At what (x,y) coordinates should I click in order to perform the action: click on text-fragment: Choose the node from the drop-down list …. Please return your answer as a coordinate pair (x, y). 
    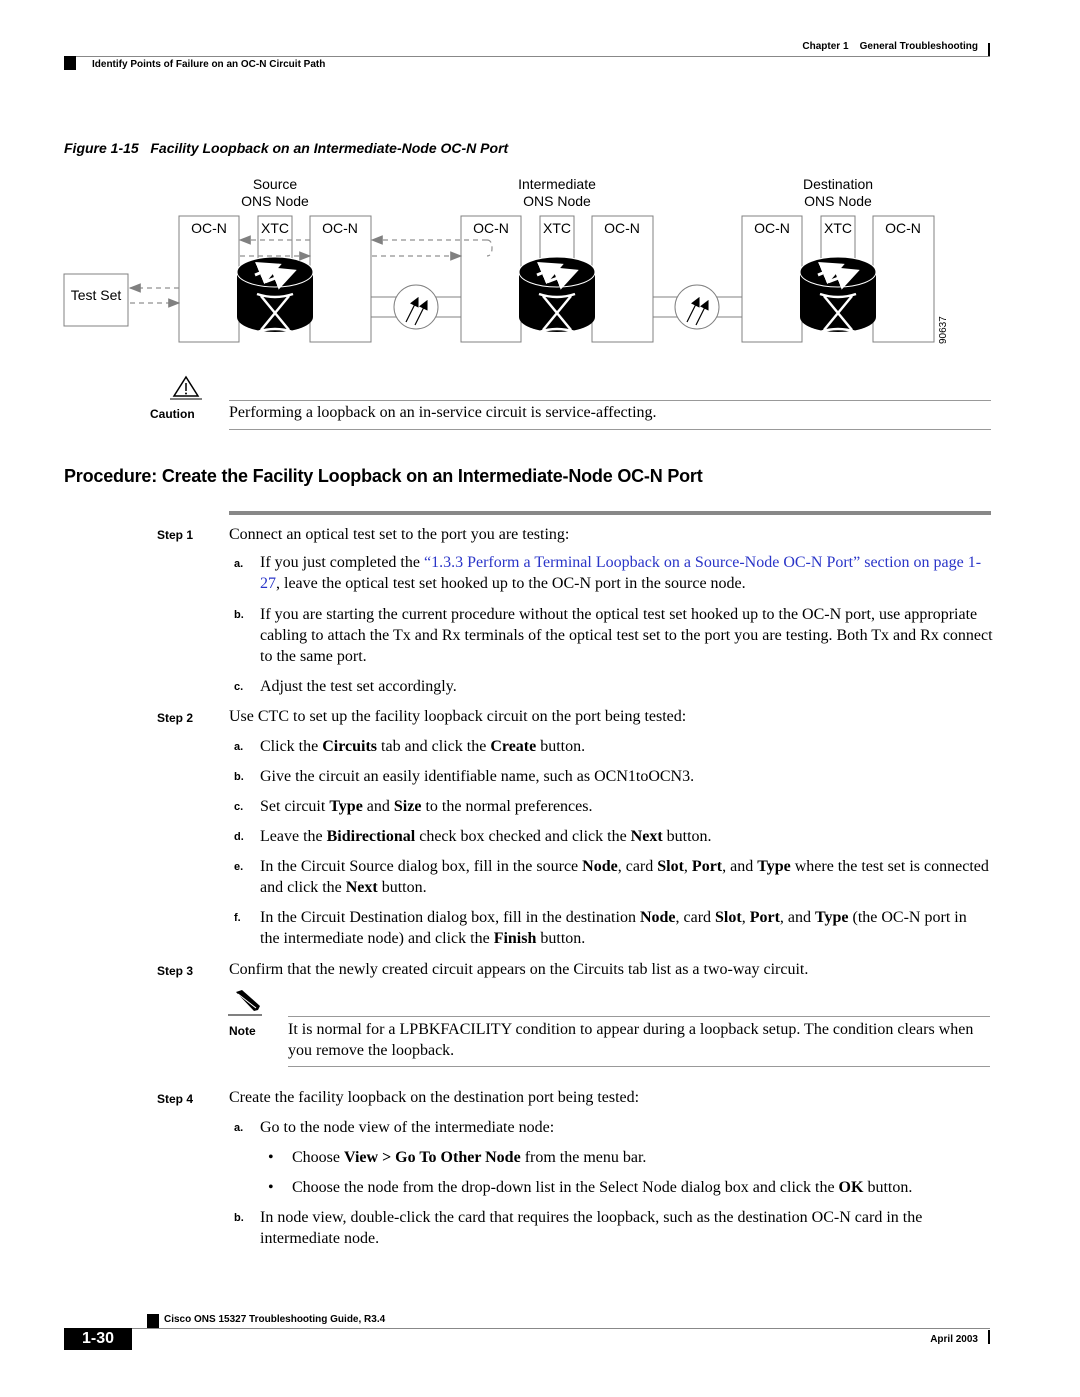
    Looking at the image, I should click on (565, 1187).